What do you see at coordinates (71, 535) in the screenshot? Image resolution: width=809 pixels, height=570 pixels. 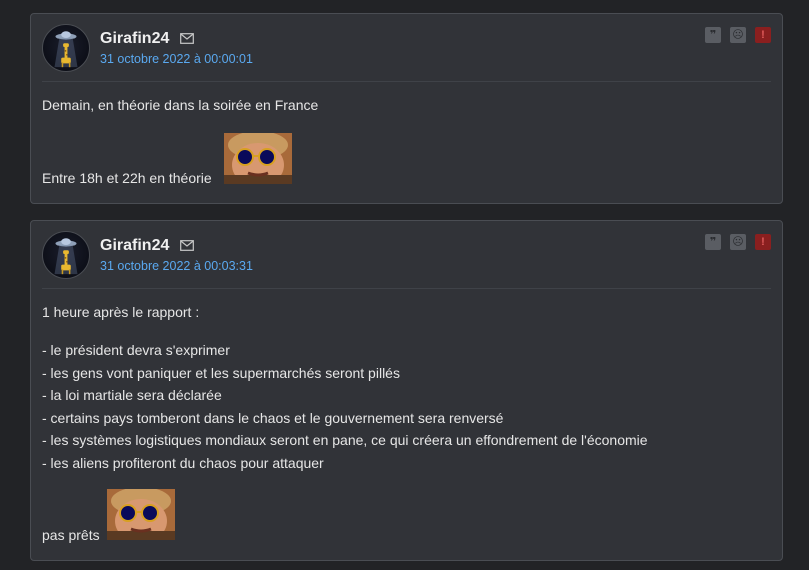 I see `post-text-line: pas prêts` at bounding box center [71, 535].